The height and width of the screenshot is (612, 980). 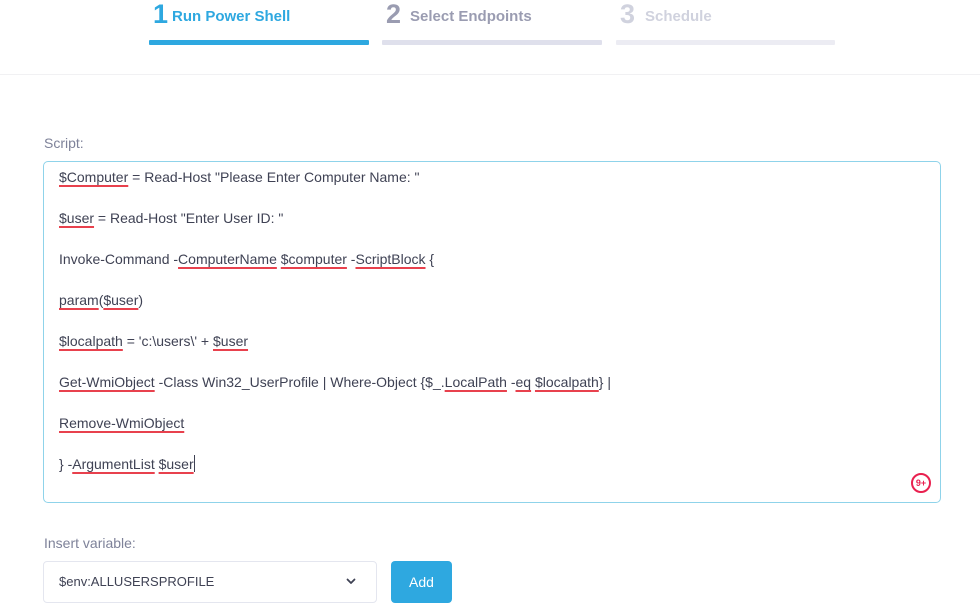 What do you see at coordinates (726, 23) in the screenshot?
I see `step-schedule: 3 Schedule` at bounding box center [726, 23].